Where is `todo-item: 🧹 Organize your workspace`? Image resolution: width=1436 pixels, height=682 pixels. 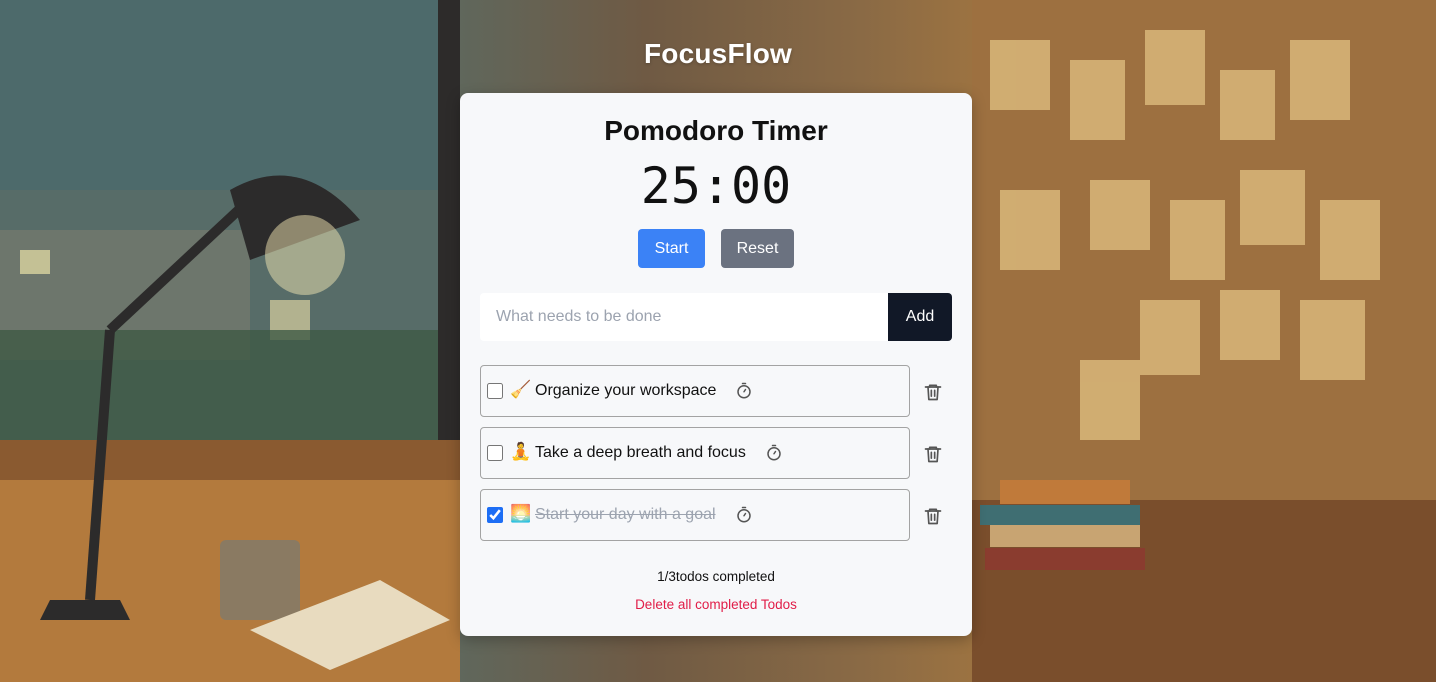 todo-item: 🧹 Organize your workspace is located at coordinates (695, 391).